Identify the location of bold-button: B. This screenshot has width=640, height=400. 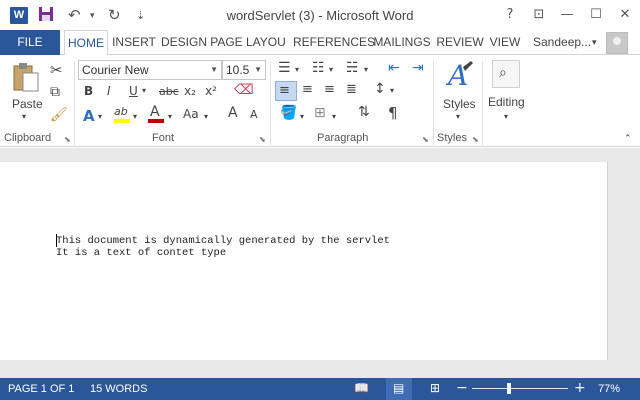
(88, 91).